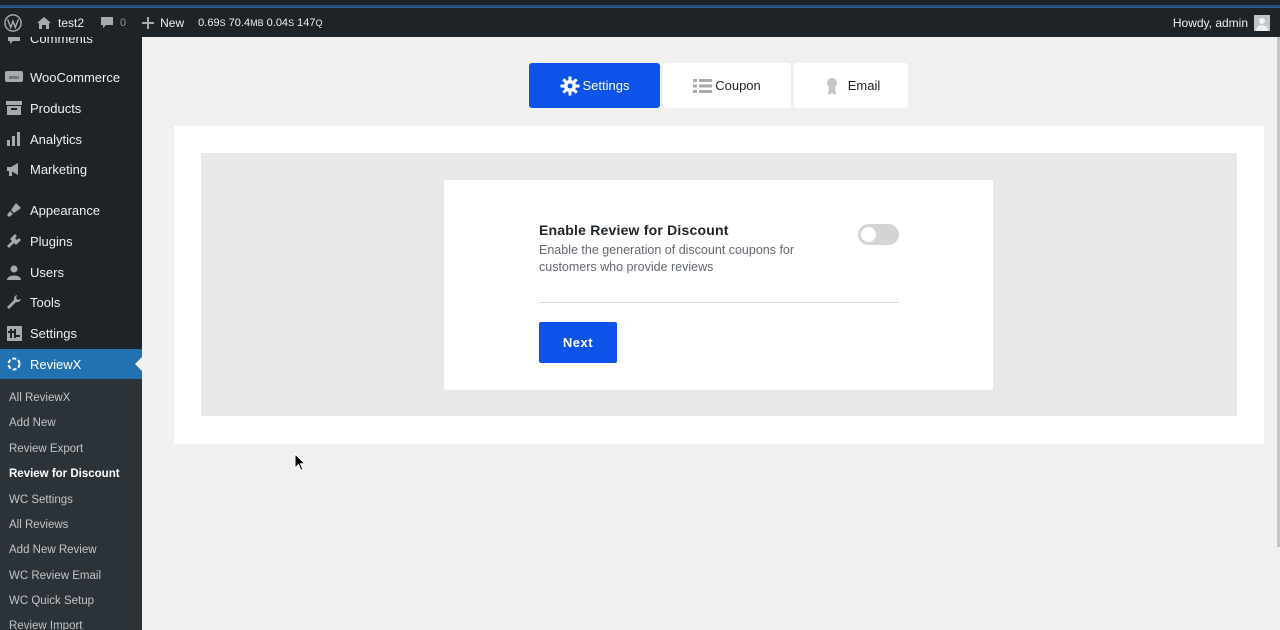 Image resolution: width=1280 pixels, height=630 pixels. I want to click on list-icon, so click(703, 85).